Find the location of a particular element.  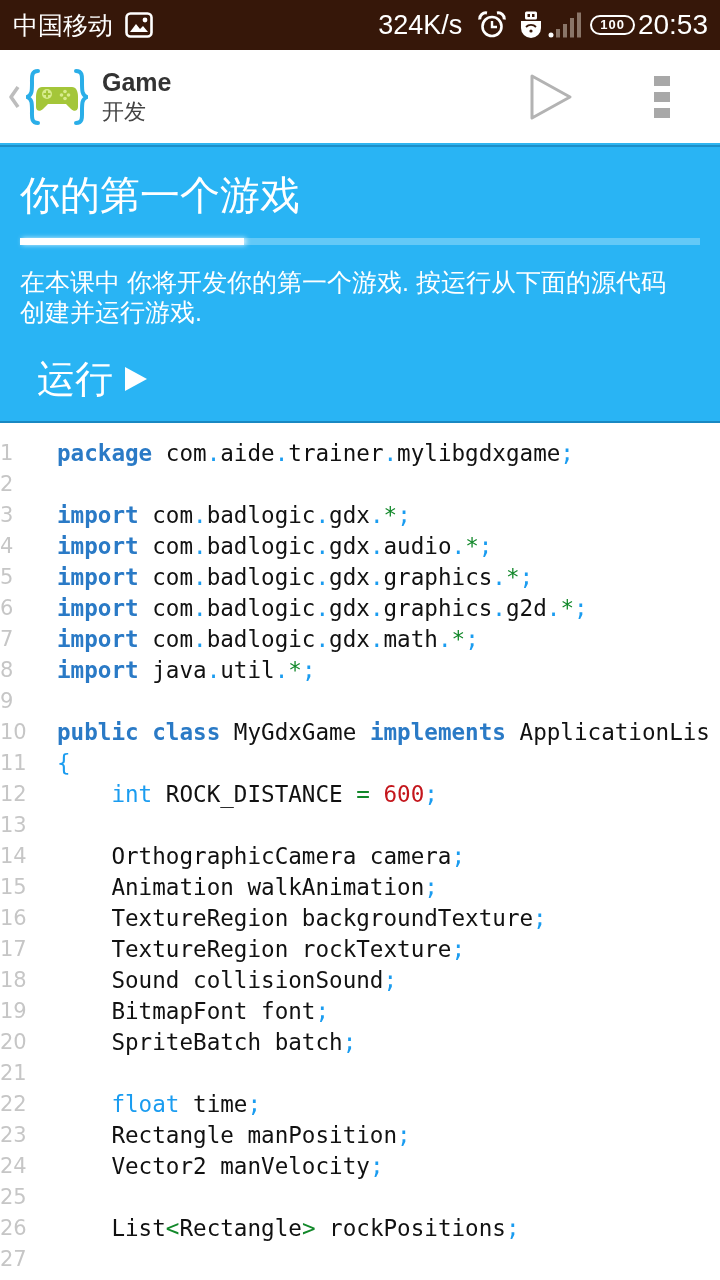

line-number: 16 is located at coordinates (13, 918).